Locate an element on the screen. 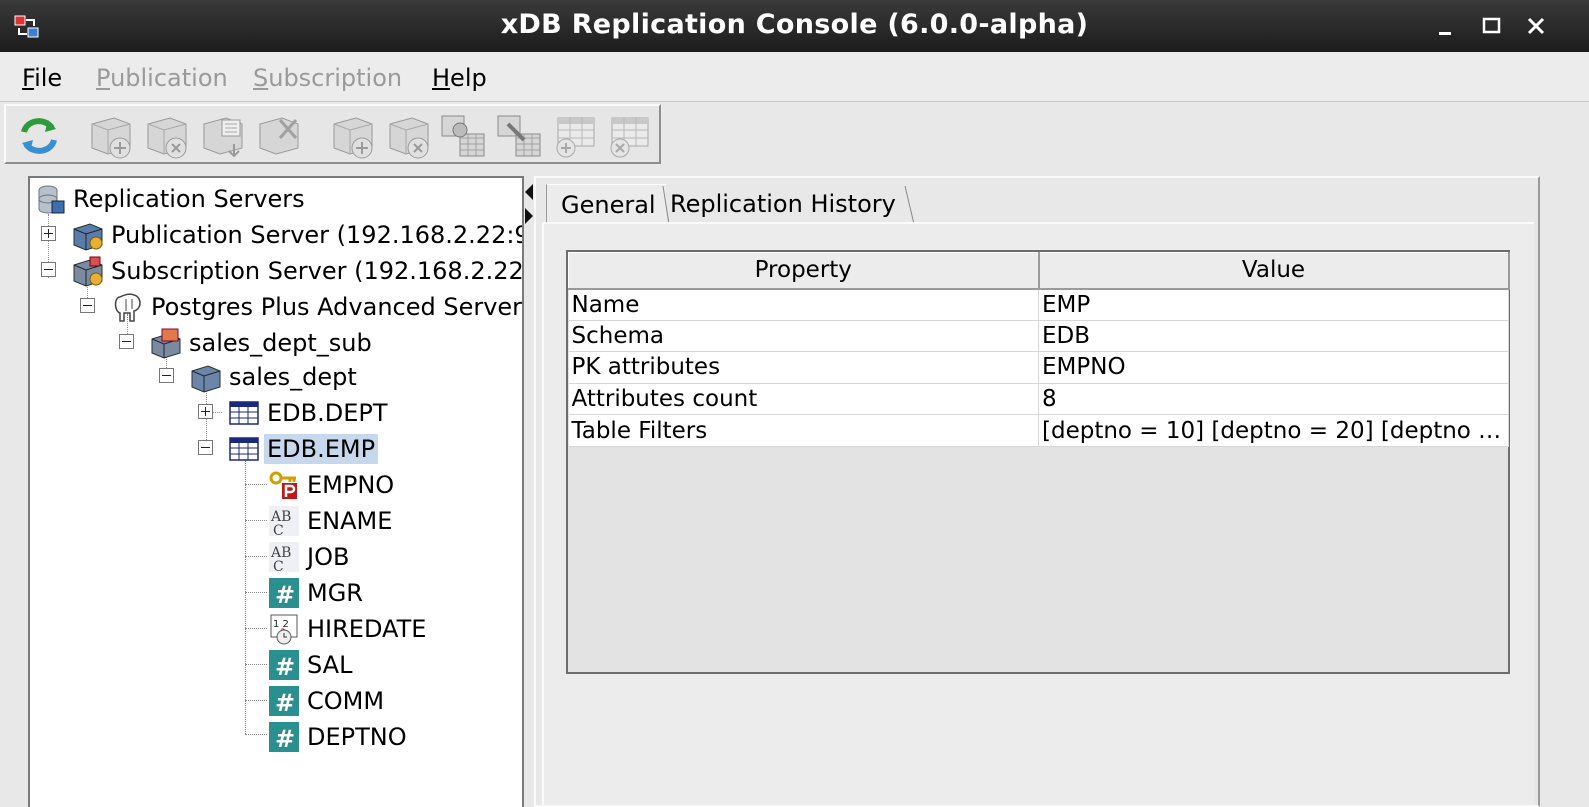  date-column-icon: 1 2 3 is located at coordinates (284, 629).